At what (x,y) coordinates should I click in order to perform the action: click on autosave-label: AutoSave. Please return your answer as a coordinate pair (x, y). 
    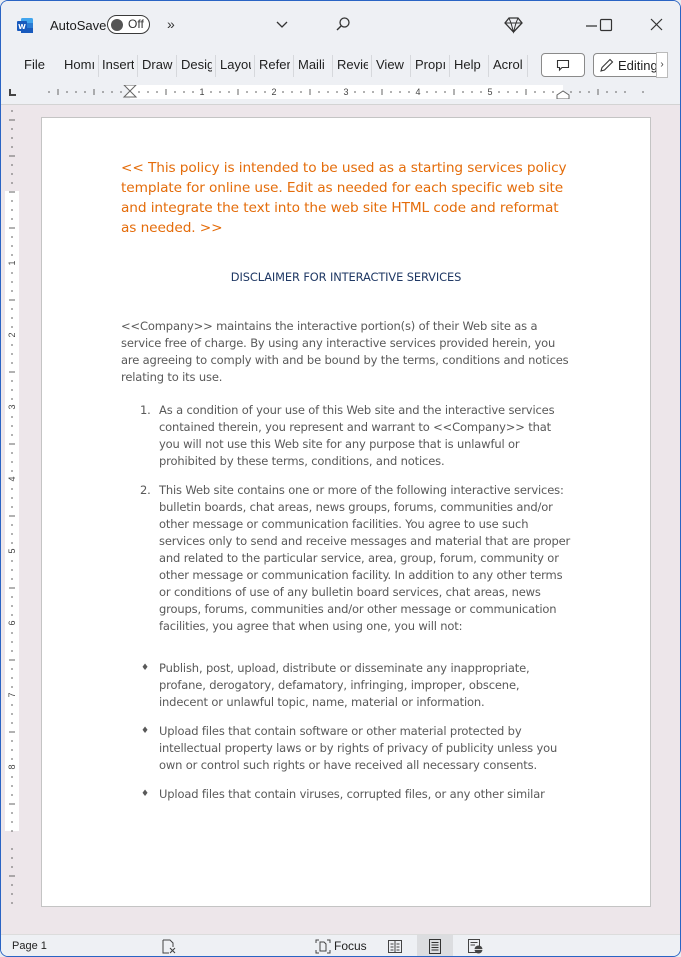
    Looking at the image, I should click on (78, 25).